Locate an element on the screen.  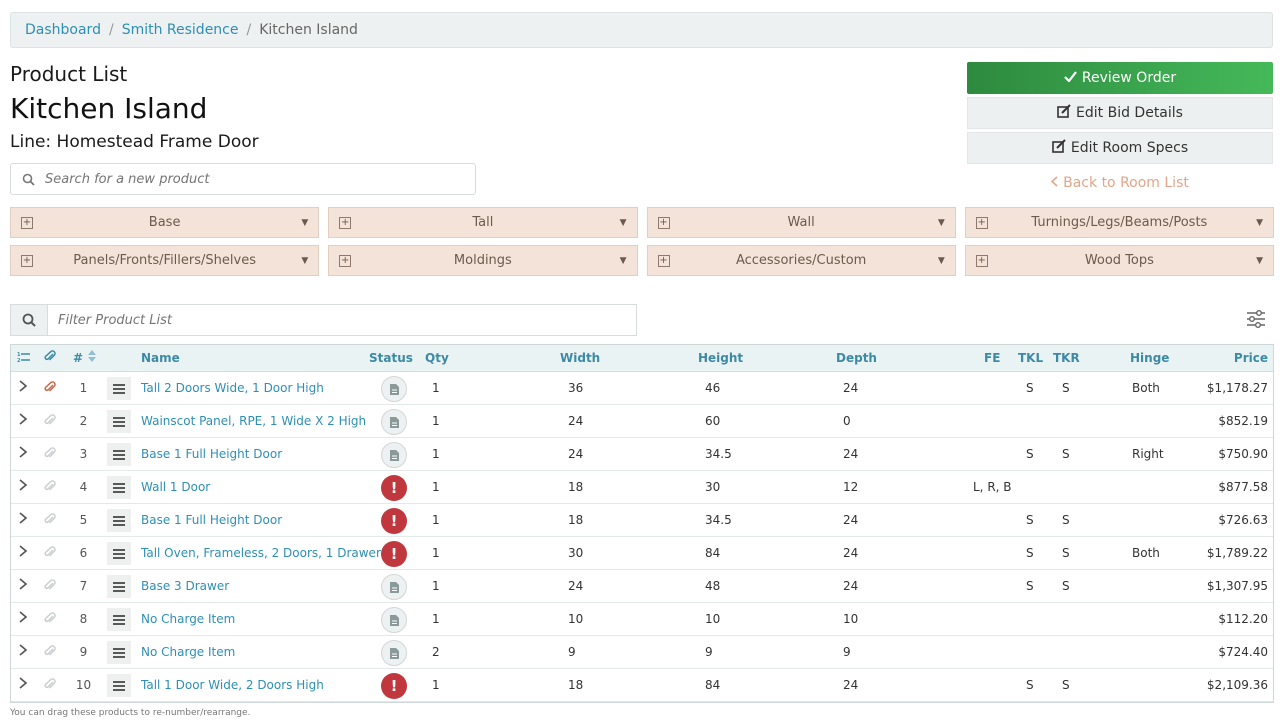
column-settings-icon is located at coordinates (1256, 321).